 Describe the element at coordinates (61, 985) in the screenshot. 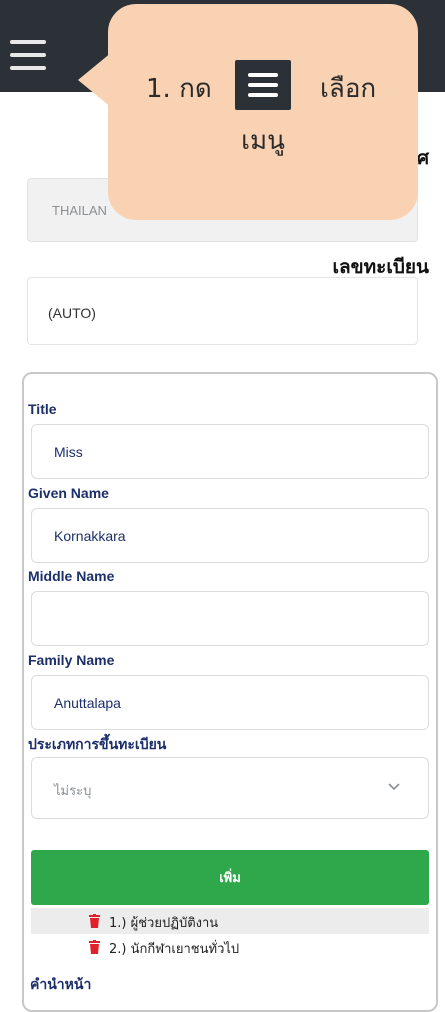

I see `prefix-label: คำนำหน้า` at that location.